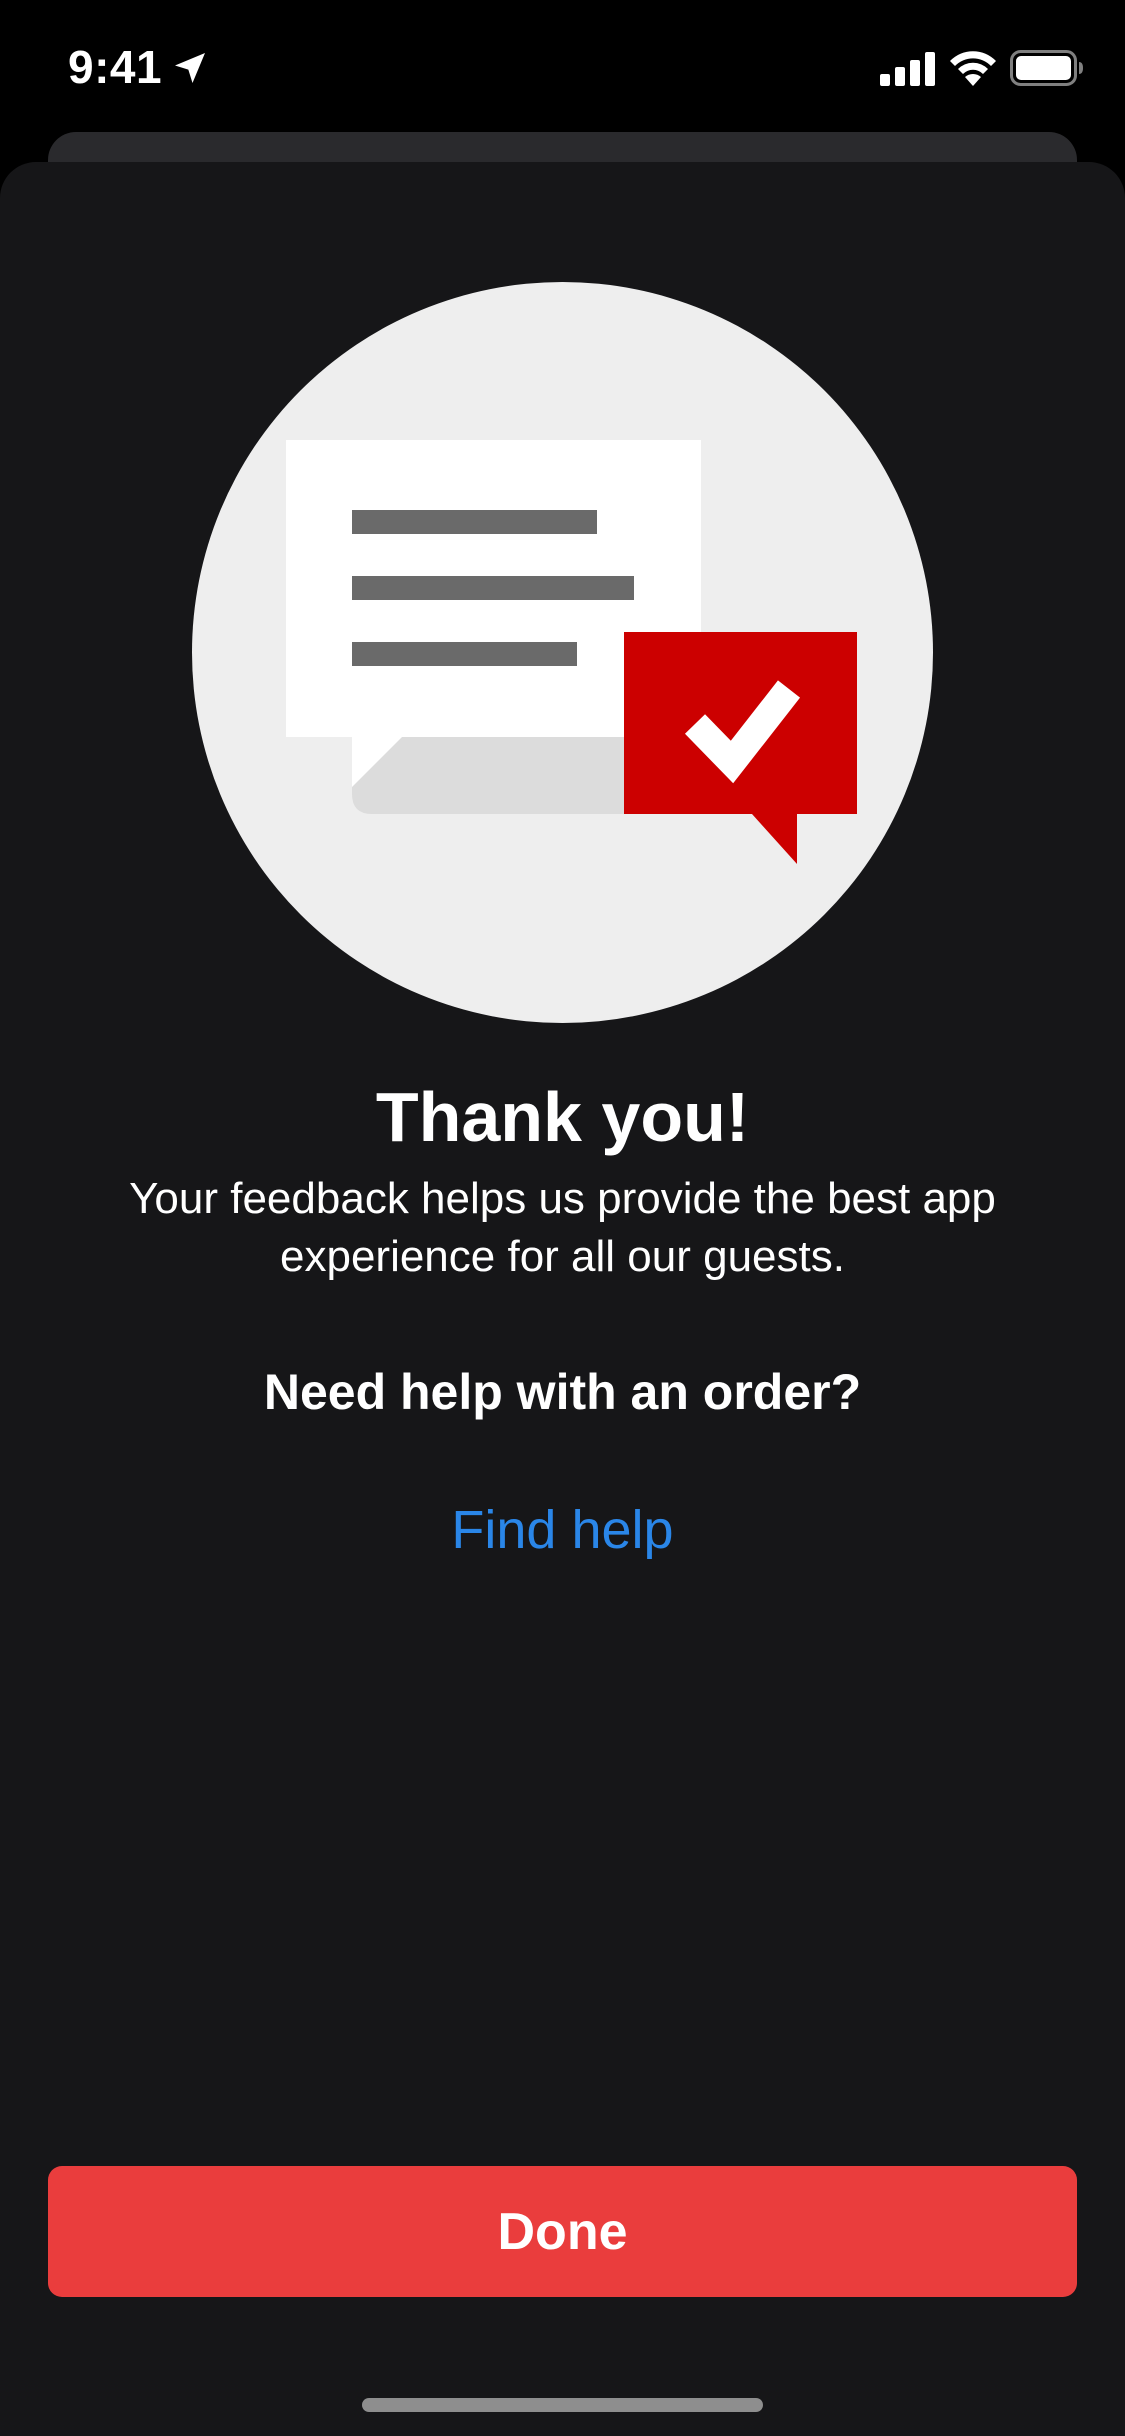 This screenshot has height=2436, width=1125. What do you see at coordinates (562, 2231) in the screenshot?
I see `done-button: Done` at bounding box center [562, 2231].